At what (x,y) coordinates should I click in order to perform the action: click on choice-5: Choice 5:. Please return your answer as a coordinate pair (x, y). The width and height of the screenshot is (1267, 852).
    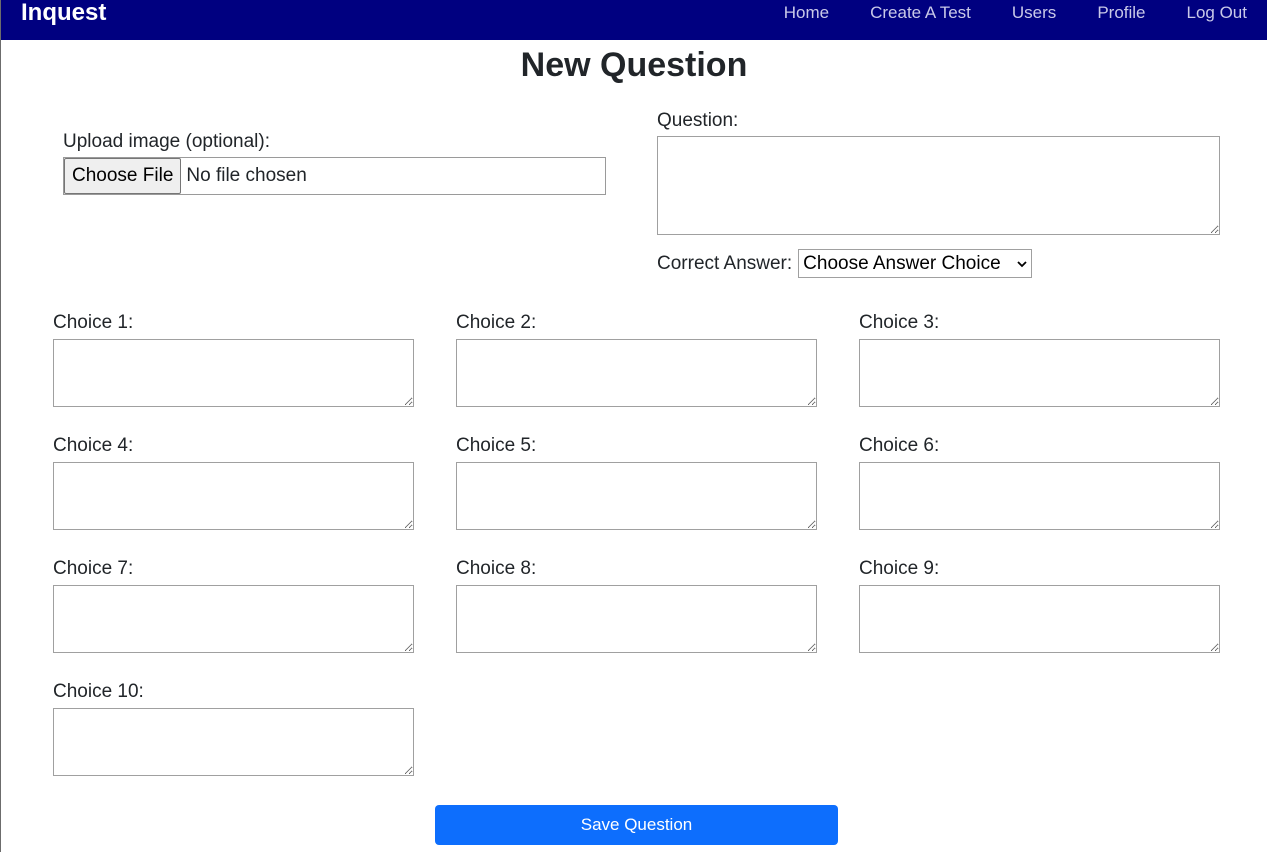
    Looking at the image, I should click on (636, 496).